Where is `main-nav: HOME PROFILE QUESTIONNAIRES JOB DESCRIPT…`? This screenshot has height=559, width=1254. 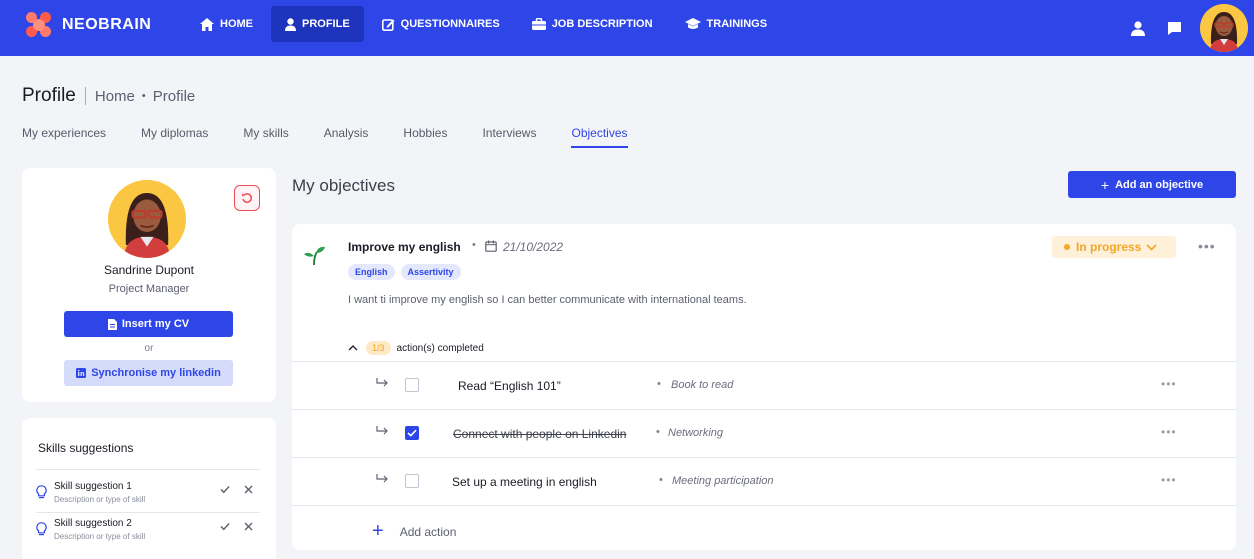
main-nav: HOME PROFILE QUESTIONNAIRES JOB DESCRIPT… is located at coordinates (485, 24).